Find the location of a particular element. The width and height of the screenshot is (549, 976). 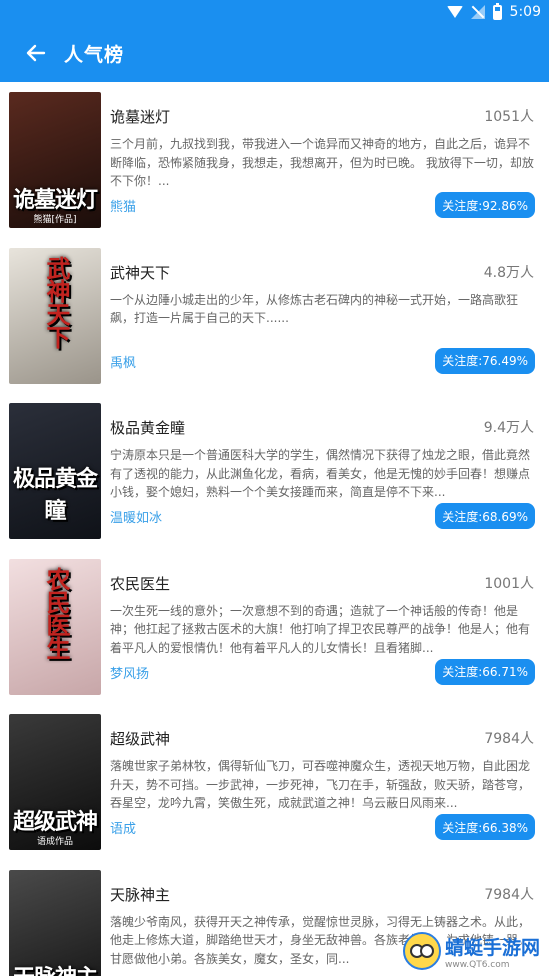

book-cover-image: 极品黄金瞳 is located at coordinates (55, 471).